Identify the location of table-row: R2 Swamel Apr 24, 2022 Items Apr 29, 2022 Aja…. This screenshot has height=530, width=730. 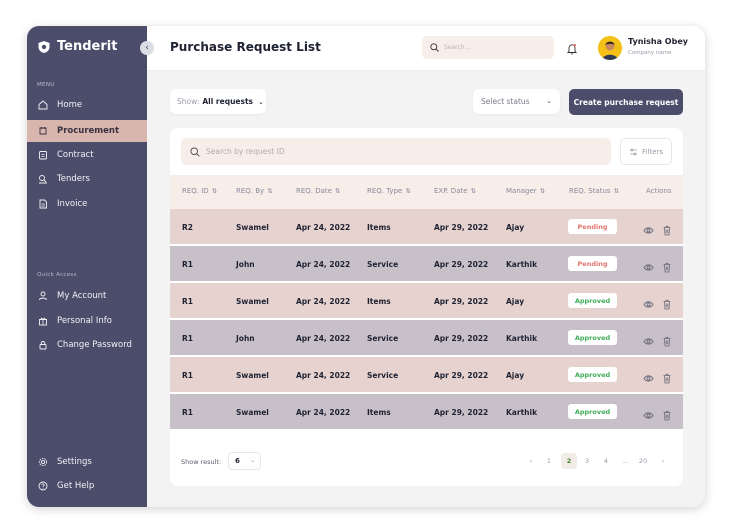
(426, 227).